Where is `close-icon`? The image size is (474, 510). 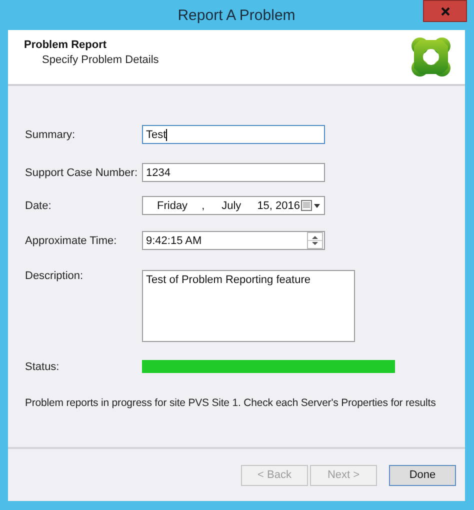 close-icon is located at coordinates (445, 11).